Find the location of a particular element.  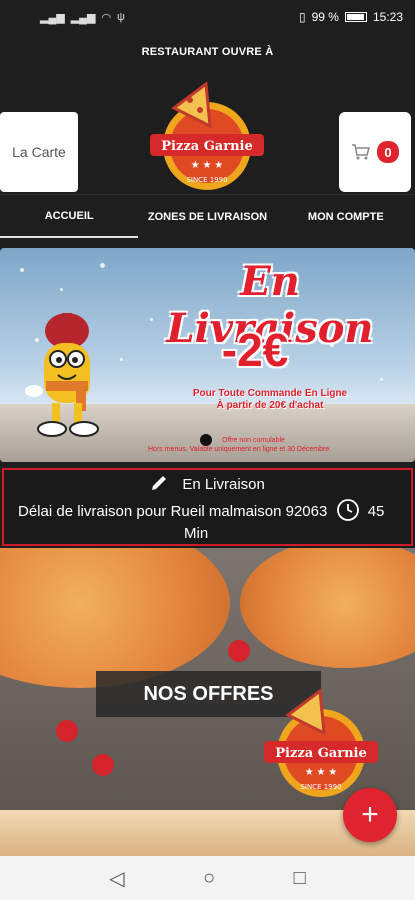

la-carte-label: La Carte is located at coordinates (39, 152).